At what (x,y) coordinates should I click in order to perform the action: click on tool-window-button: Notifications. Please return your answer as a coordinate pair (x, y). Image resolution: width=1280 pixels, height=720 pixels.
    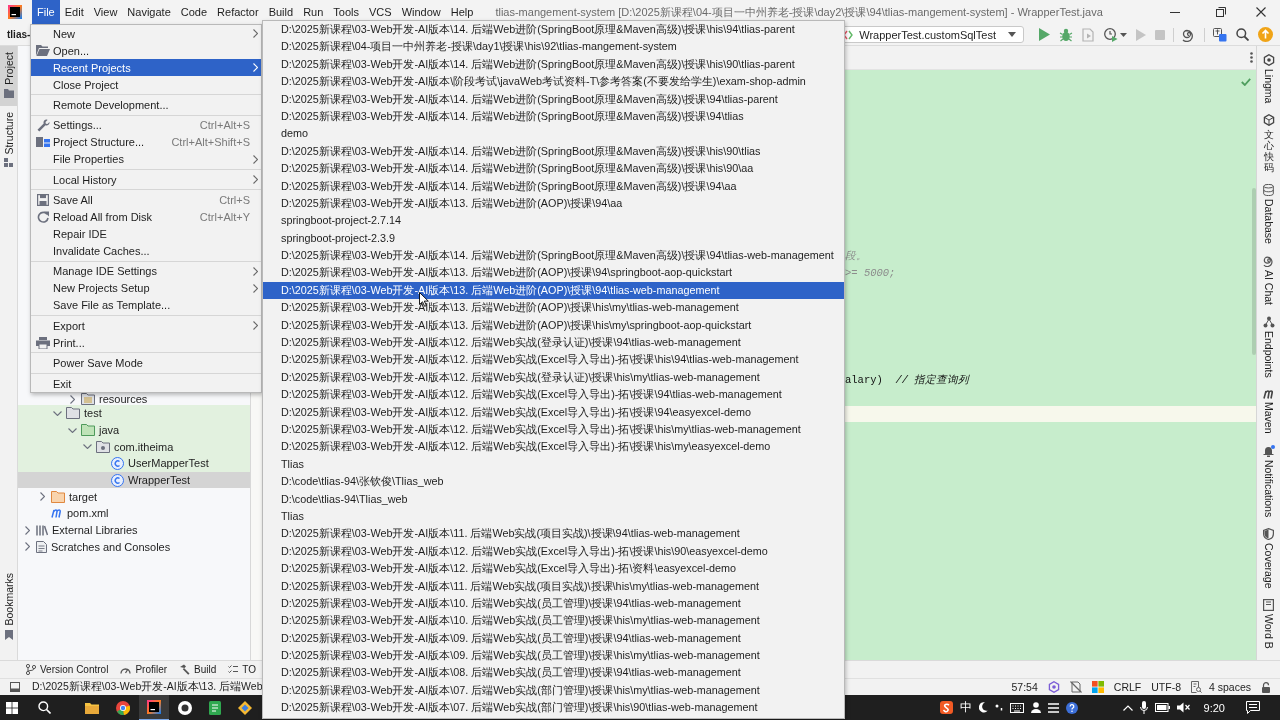
    Looking at the image, I should click on (1268, 480).